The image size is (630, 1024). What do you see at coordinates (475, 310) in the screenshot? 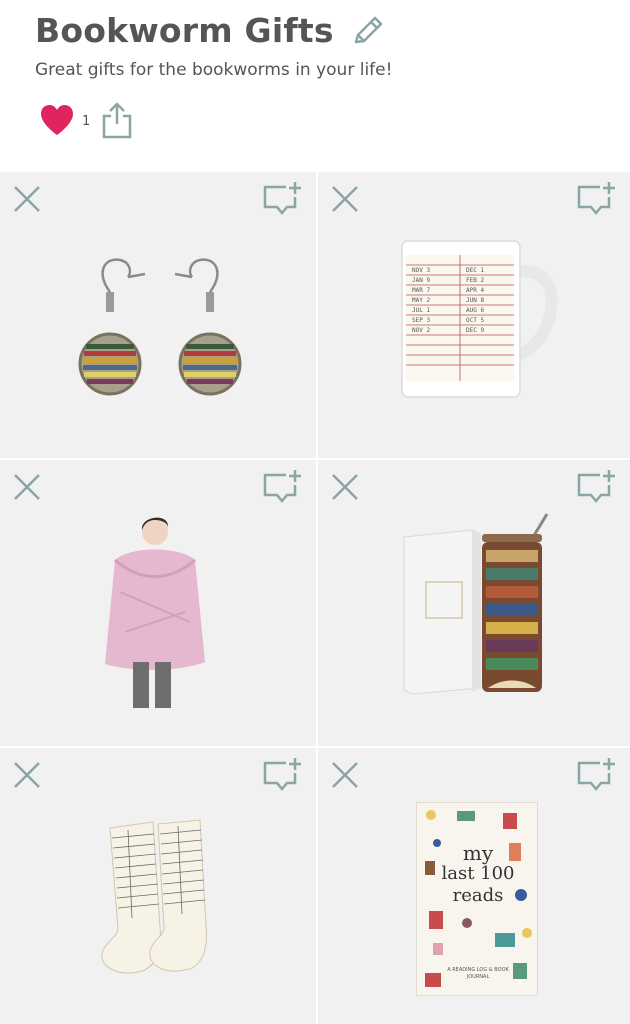
I see `svg-text: AUG 6` at bounding box center [475, 310].